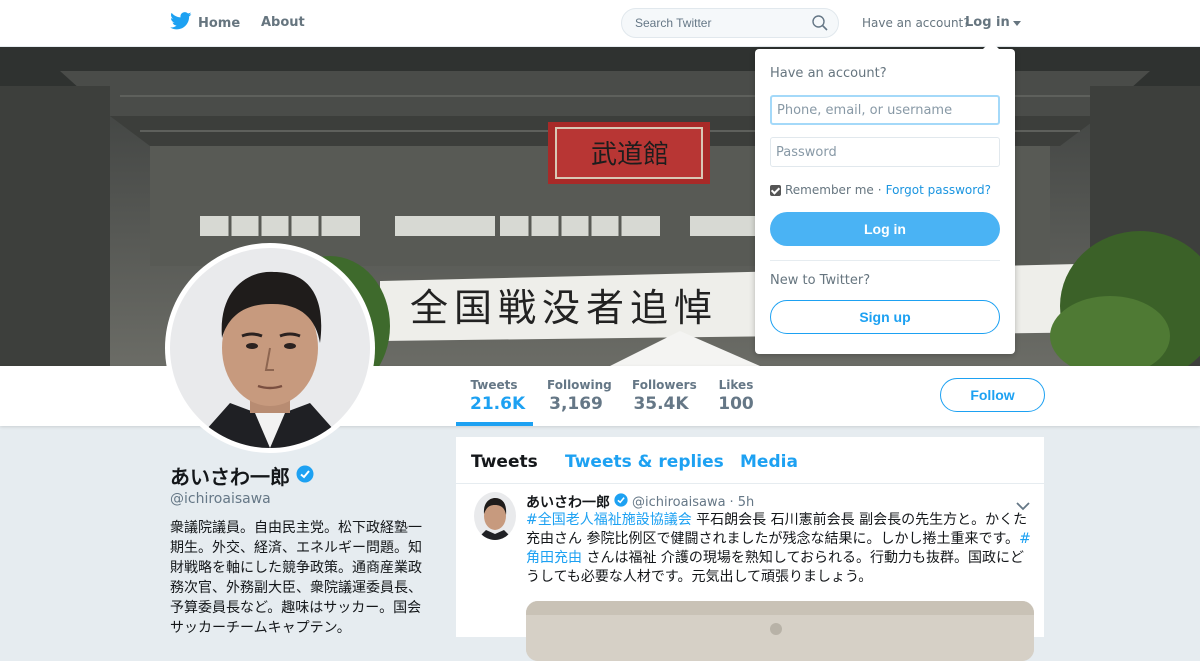 Image resolution: width=1200 pixels, height=661 pixels. I want to click on nav-home: Home, so click(205, 23).